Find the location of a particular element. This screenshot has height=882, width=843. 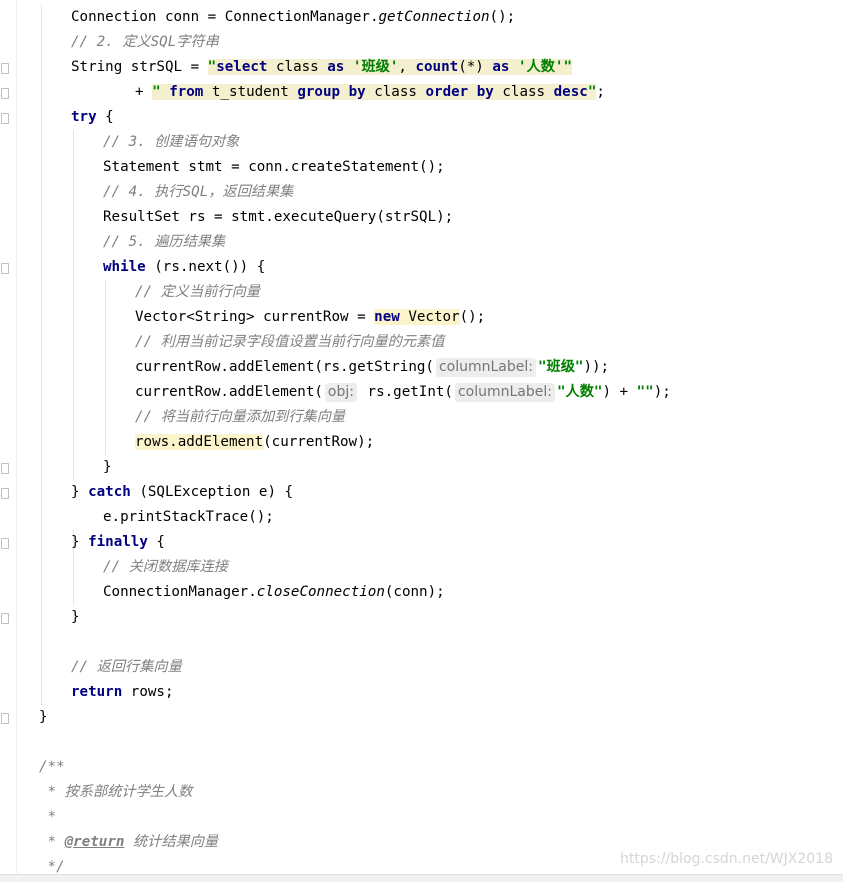

code-line: } catch (SQLException e) { is located at coordinates (182, 492).